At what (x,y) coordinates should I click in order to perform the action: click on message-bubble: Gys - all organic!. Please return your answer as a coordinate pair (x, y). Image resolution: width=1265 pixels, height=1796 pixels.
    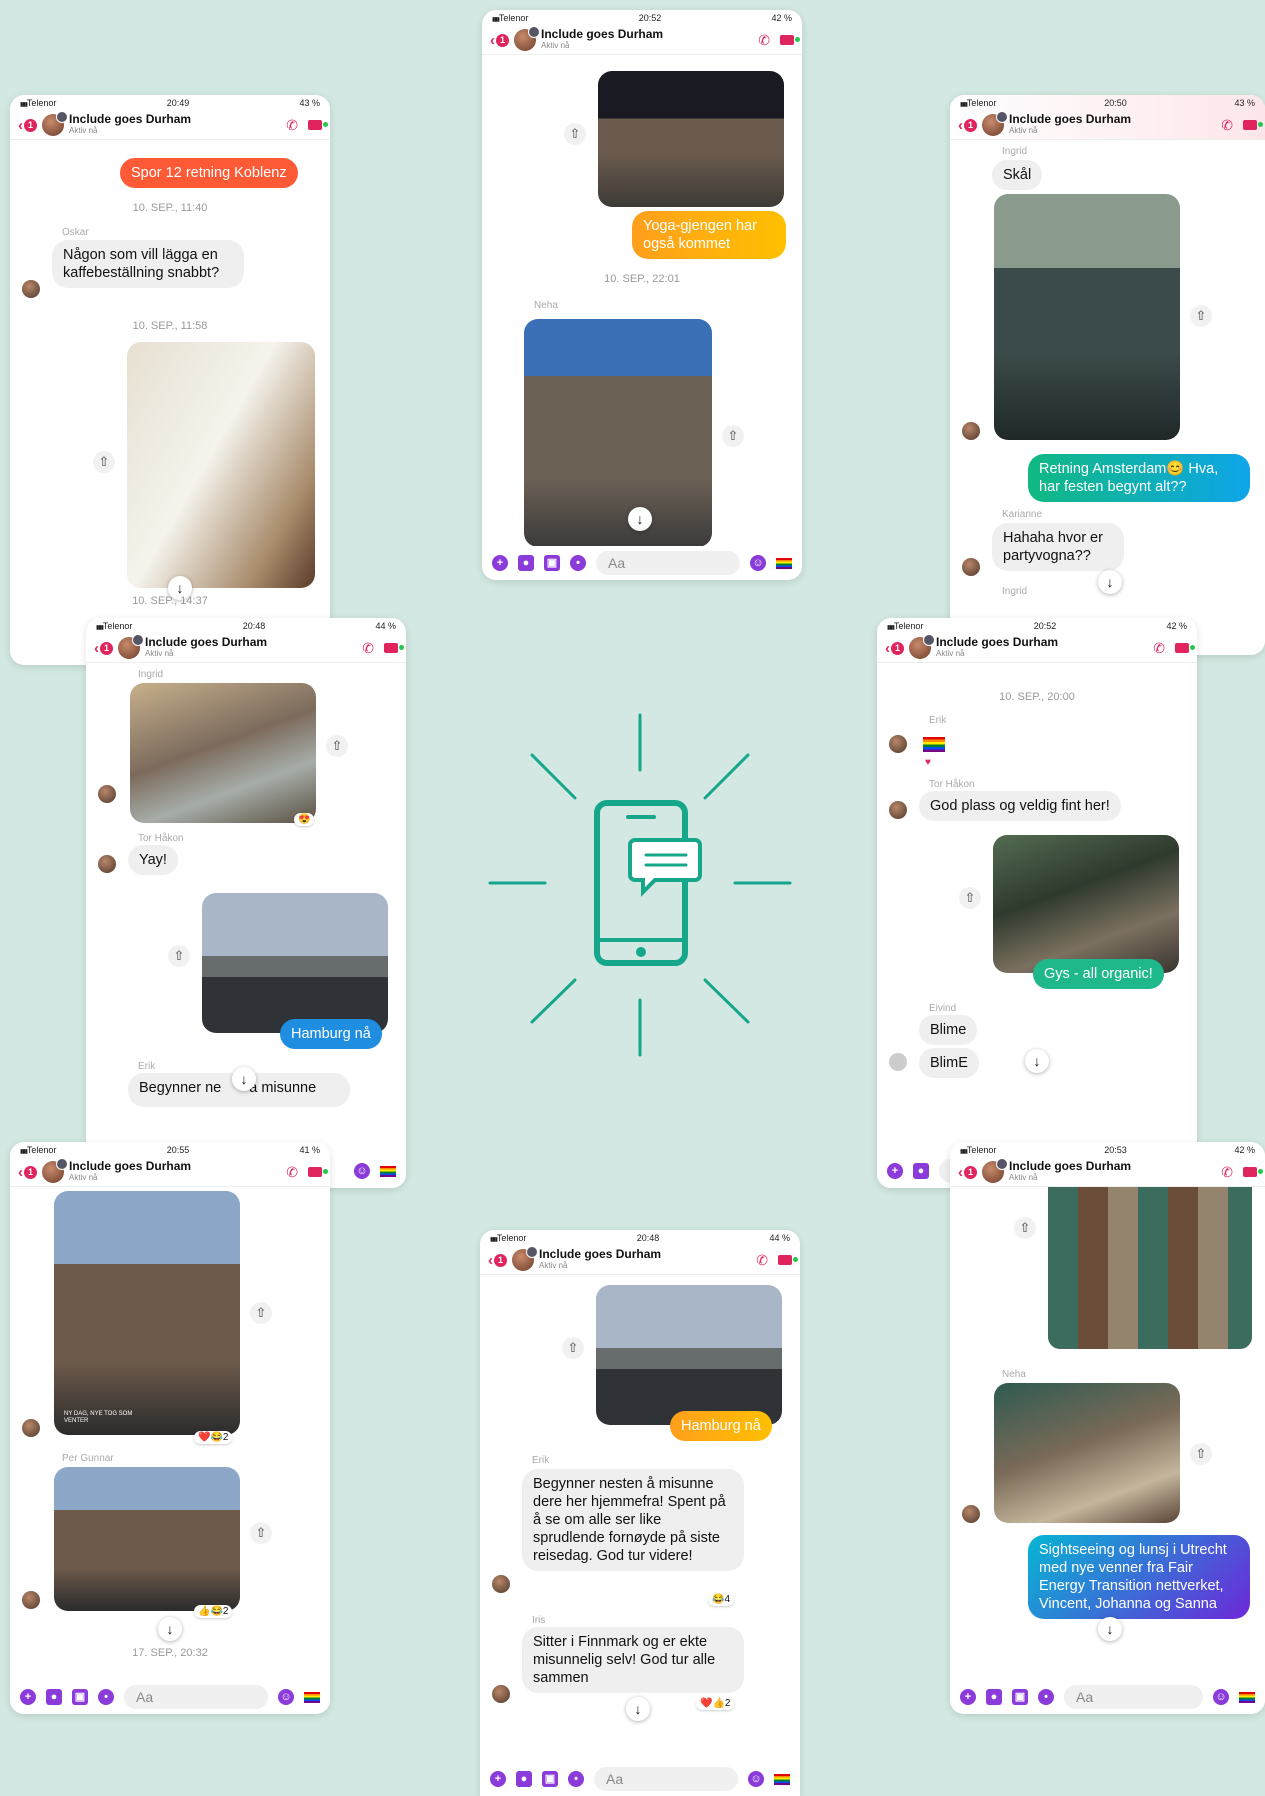
    Looking at the image, I should click on (1098, 974).